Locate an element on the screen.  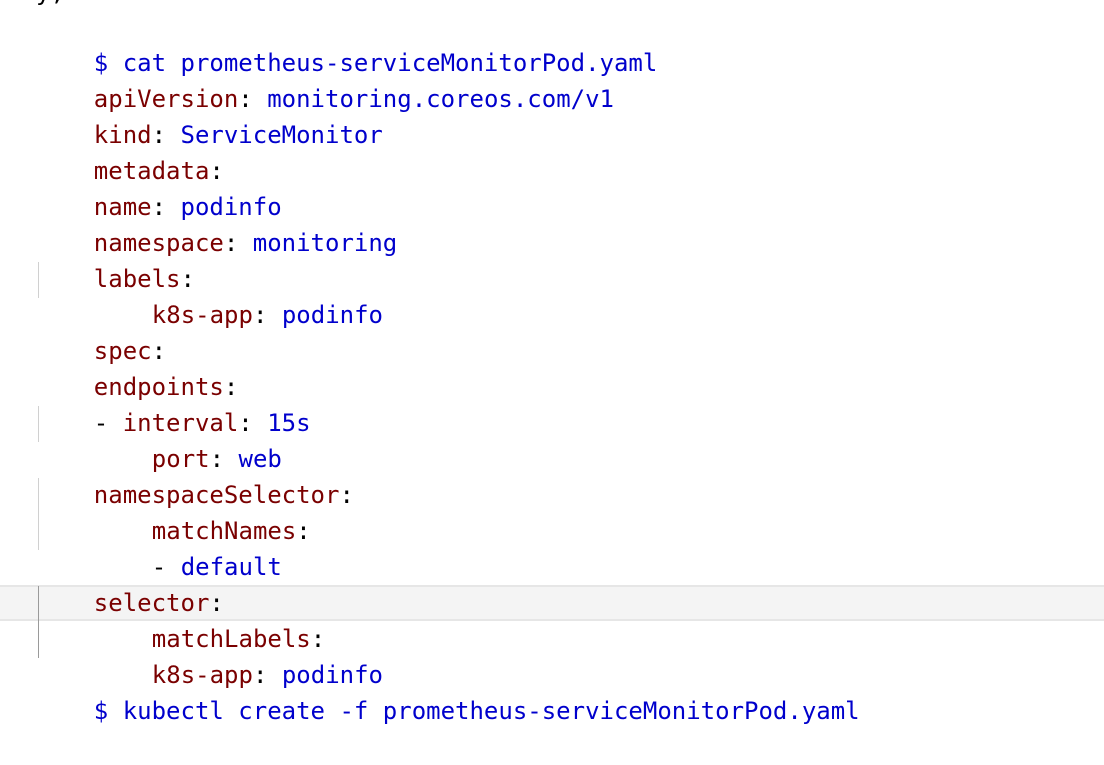
yaml-line-namespace-selector: namespaceSelector: is located at coordinates (195, 475).